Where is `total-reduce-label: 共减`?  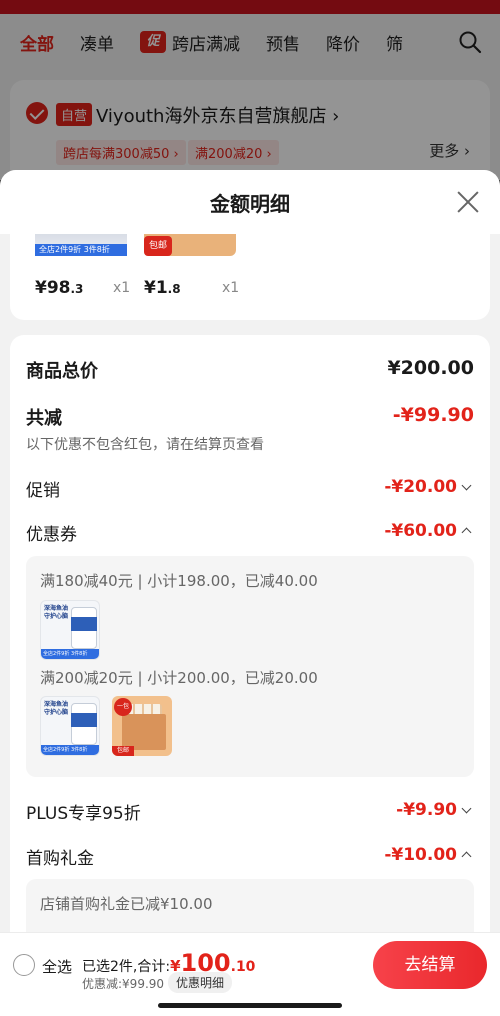
total-reduce-label: 共减 is located at coordinates (44, 418).